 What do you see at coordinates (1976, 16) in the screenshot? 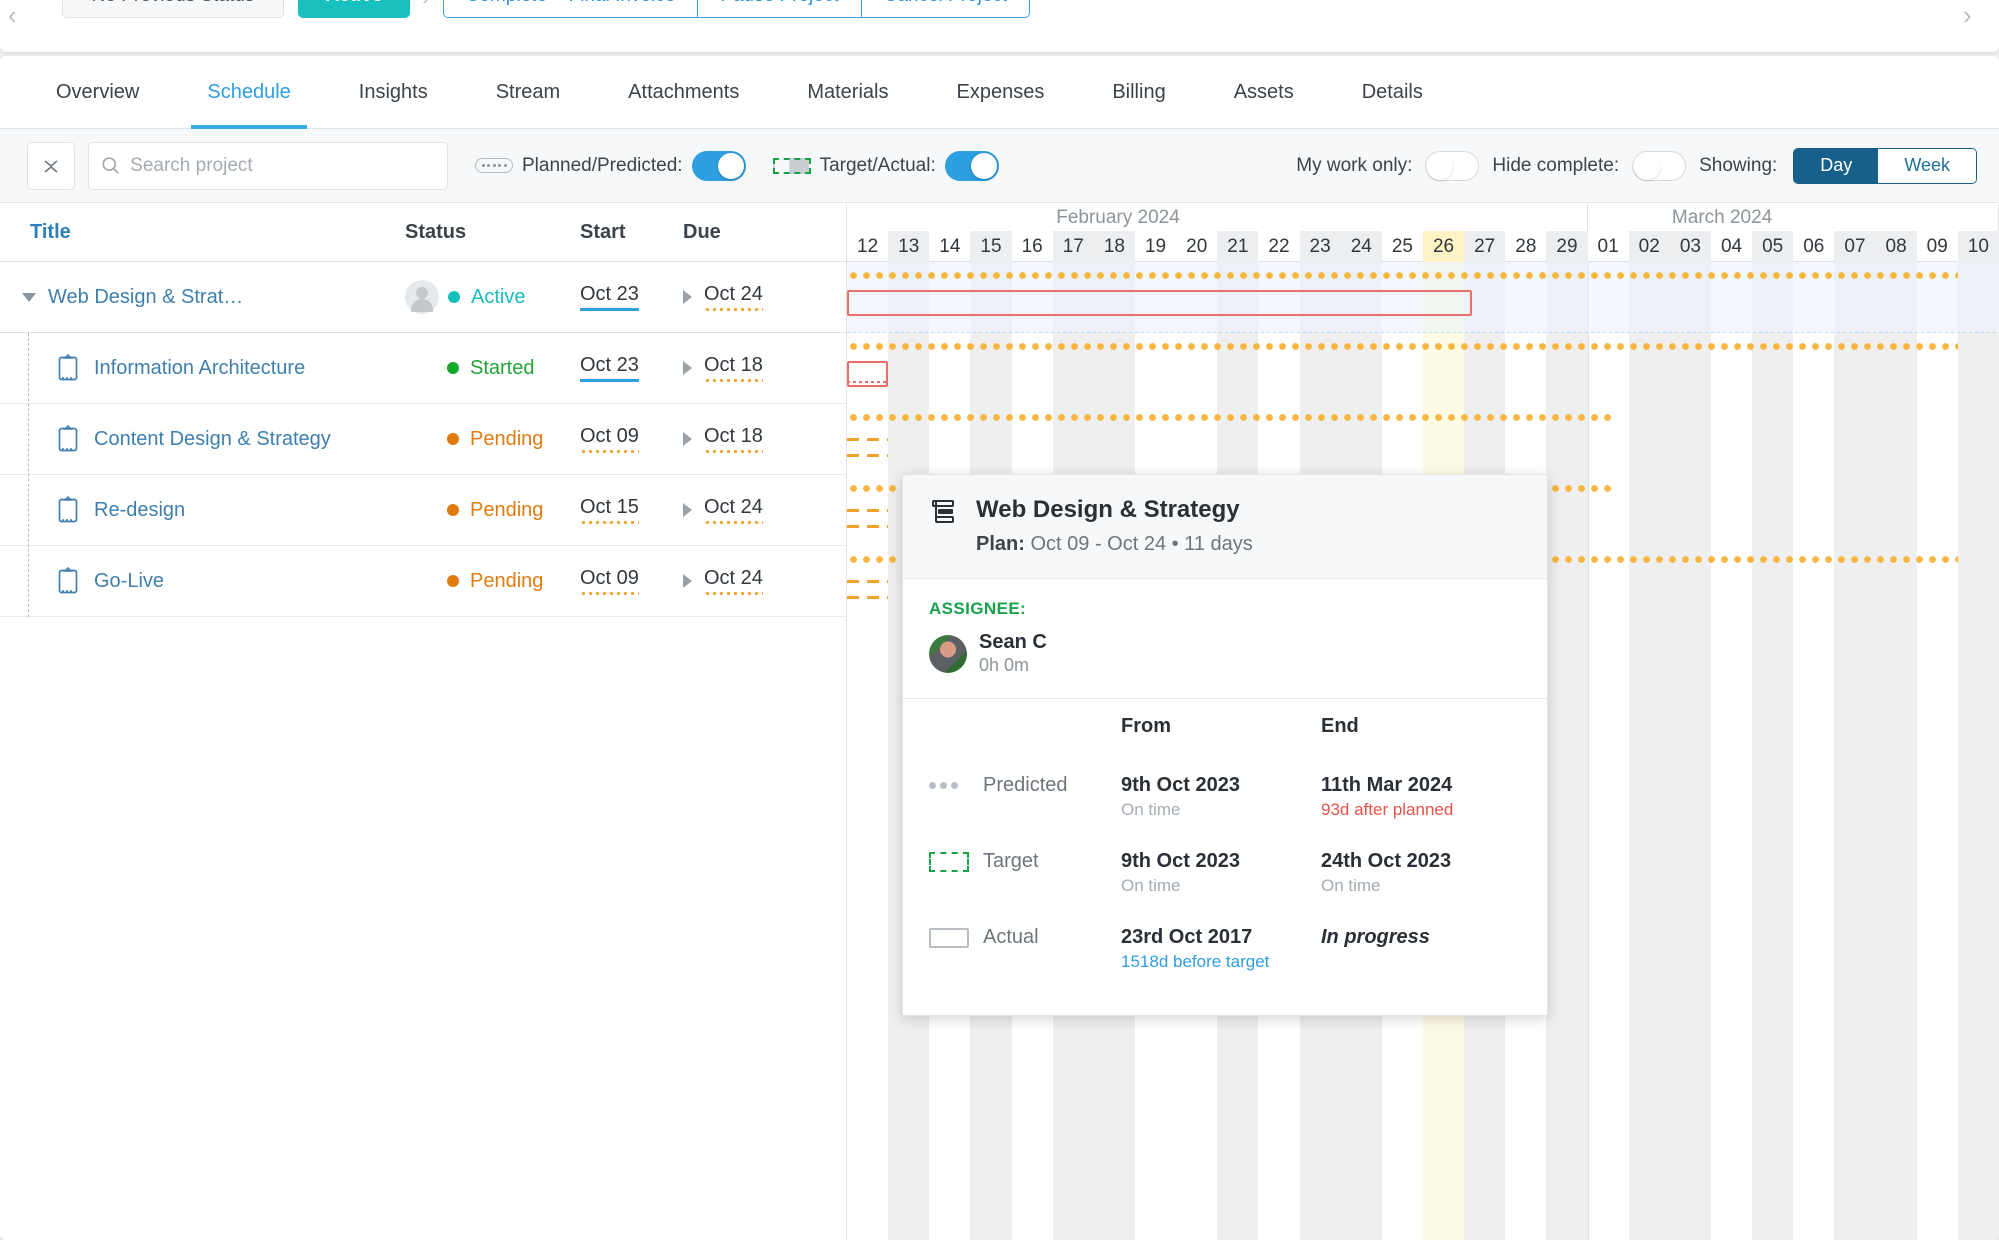
I see `status-next-arrow-icon: ›` at bounding box center [1976, 16].